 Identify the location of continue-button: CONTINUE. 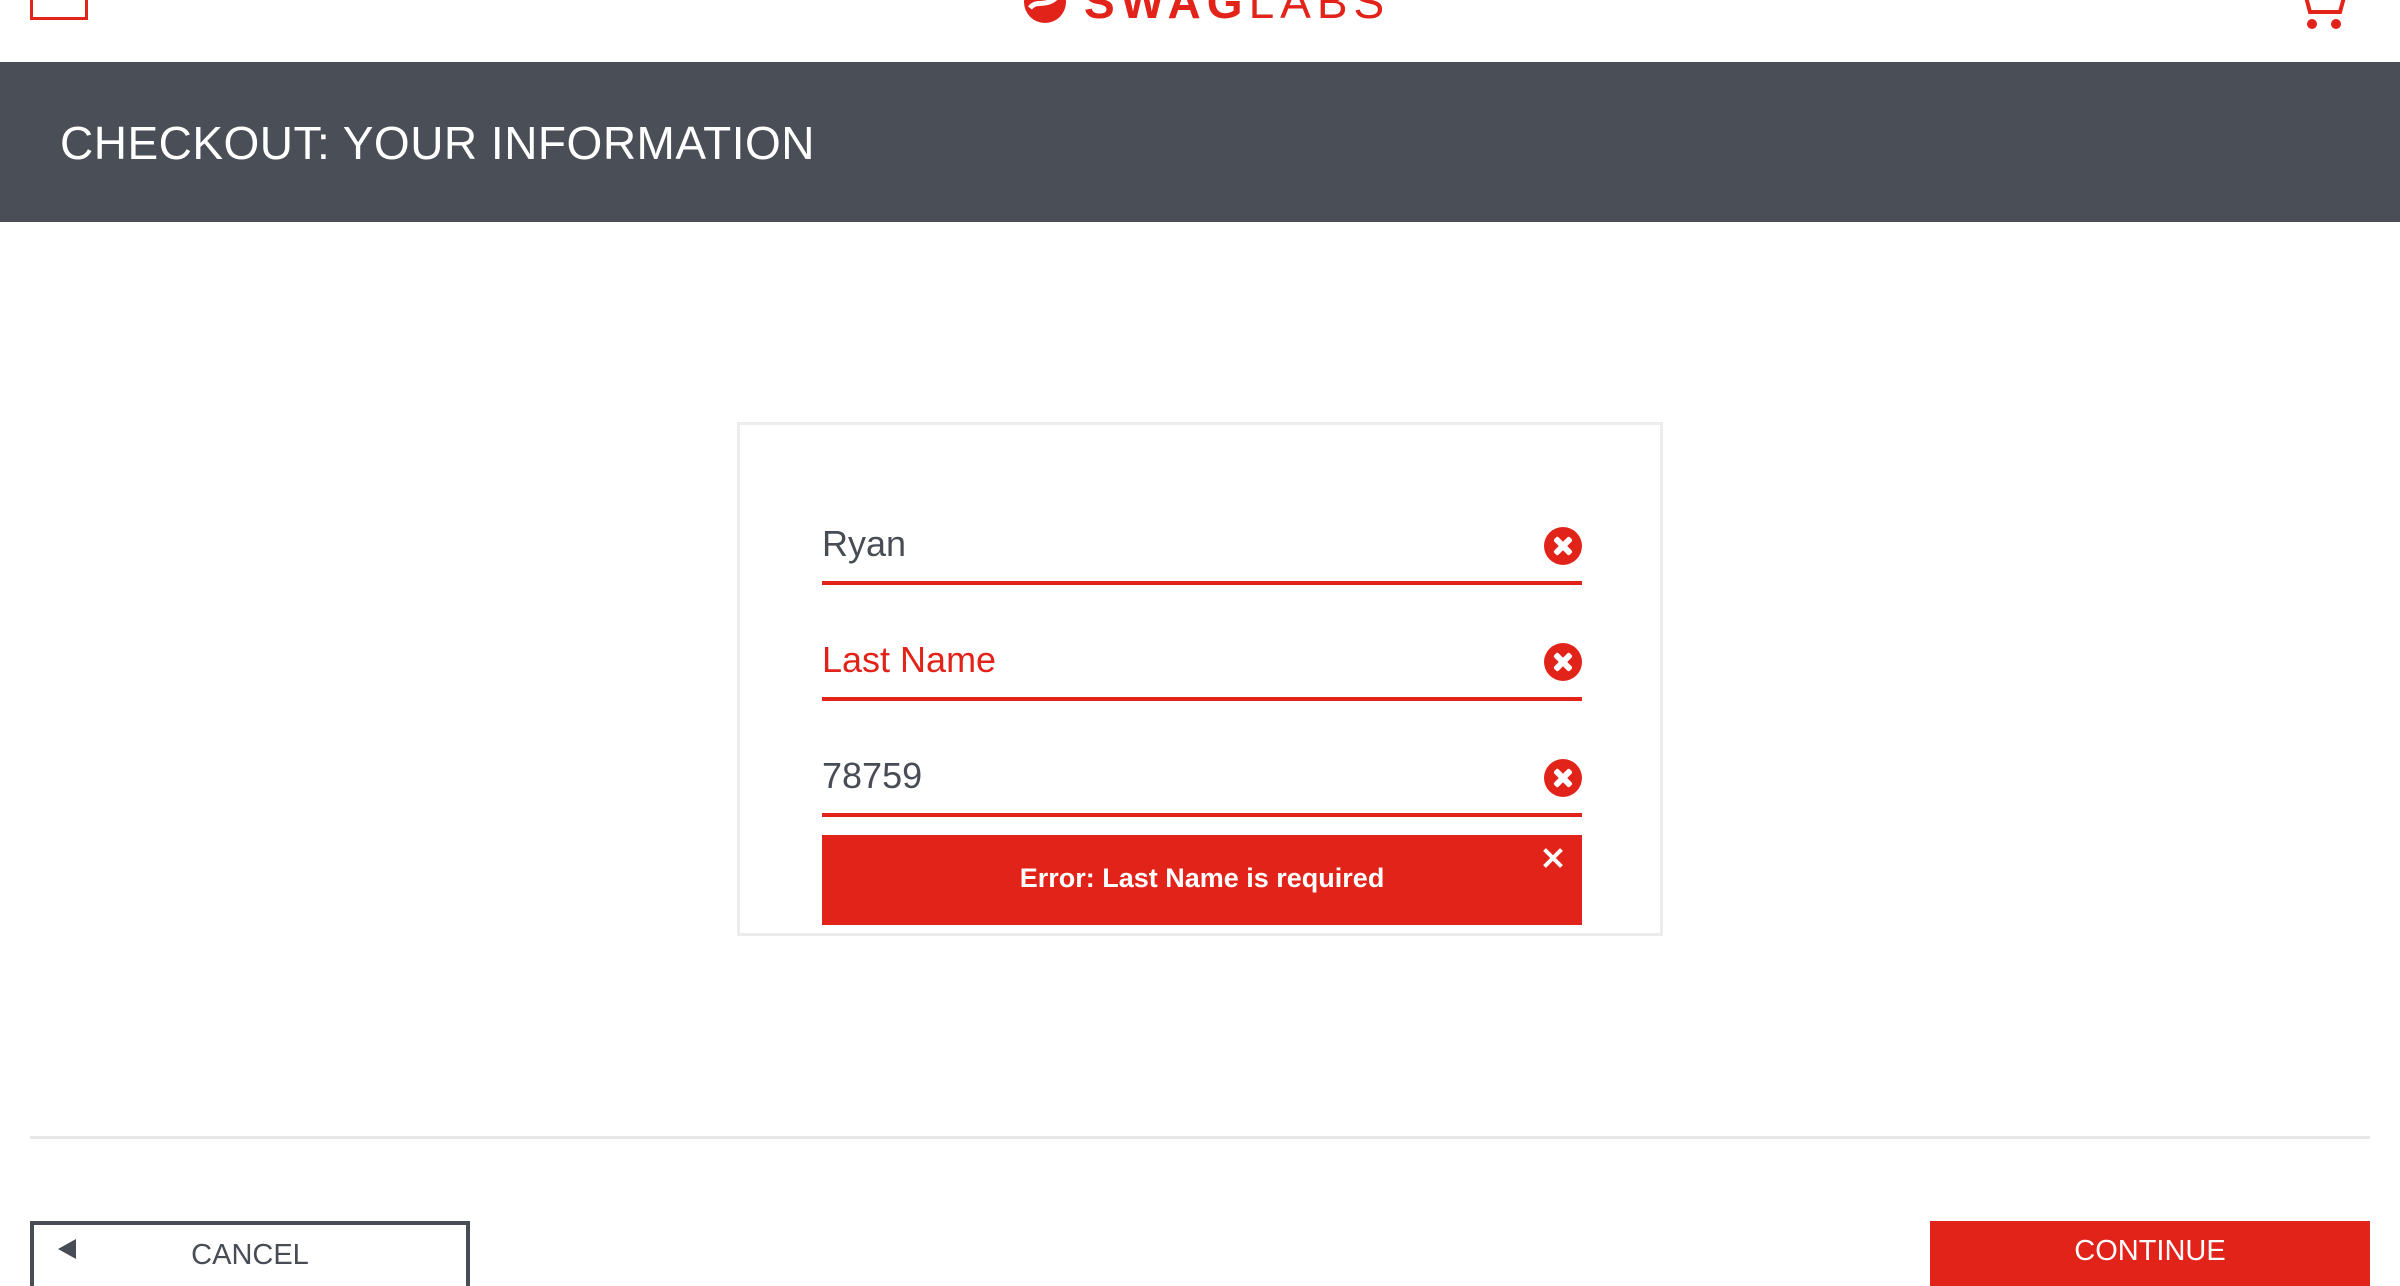
(2150, 1253).